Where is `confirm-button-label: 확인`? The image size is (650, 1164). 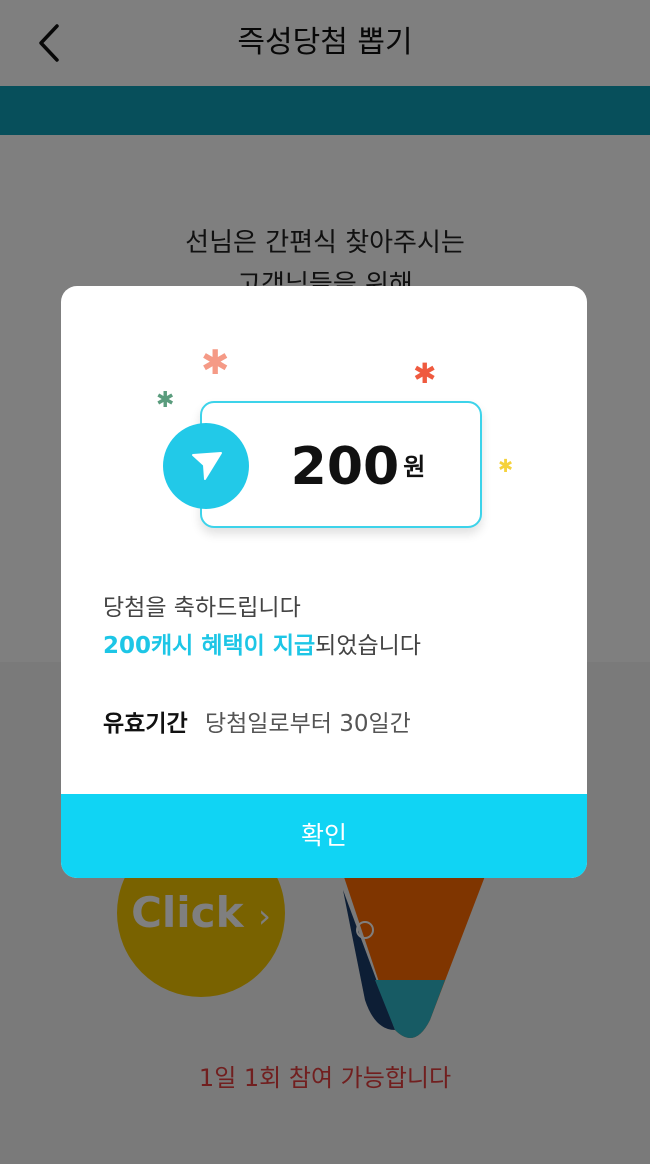 confirm-button-label: 확인 is located at coordinates (323, 835).